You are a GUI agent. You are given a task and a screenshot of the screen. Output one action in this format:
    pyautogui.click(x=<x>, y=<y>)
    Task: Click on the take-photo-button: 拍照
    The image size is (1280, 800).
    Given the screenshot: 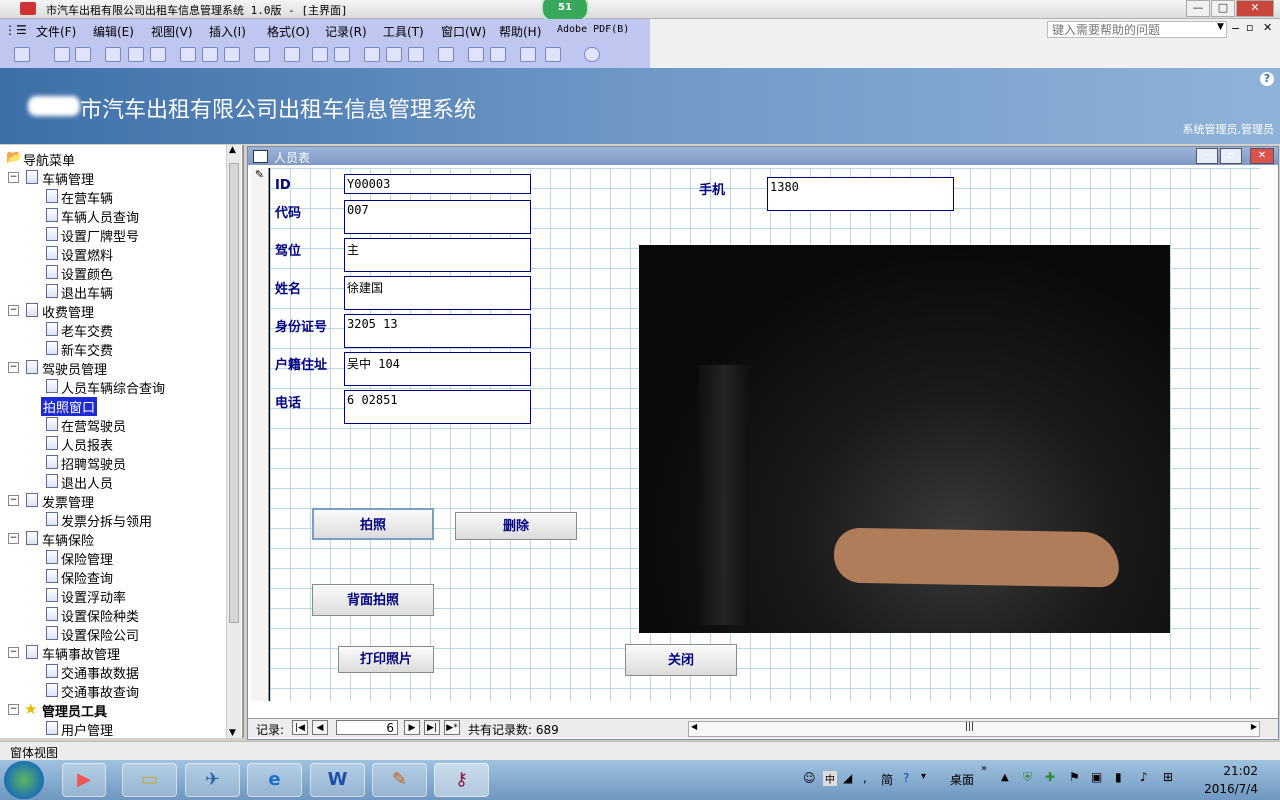 What is the action you would take?
    pyautogui.click(x=373, y=524)
    